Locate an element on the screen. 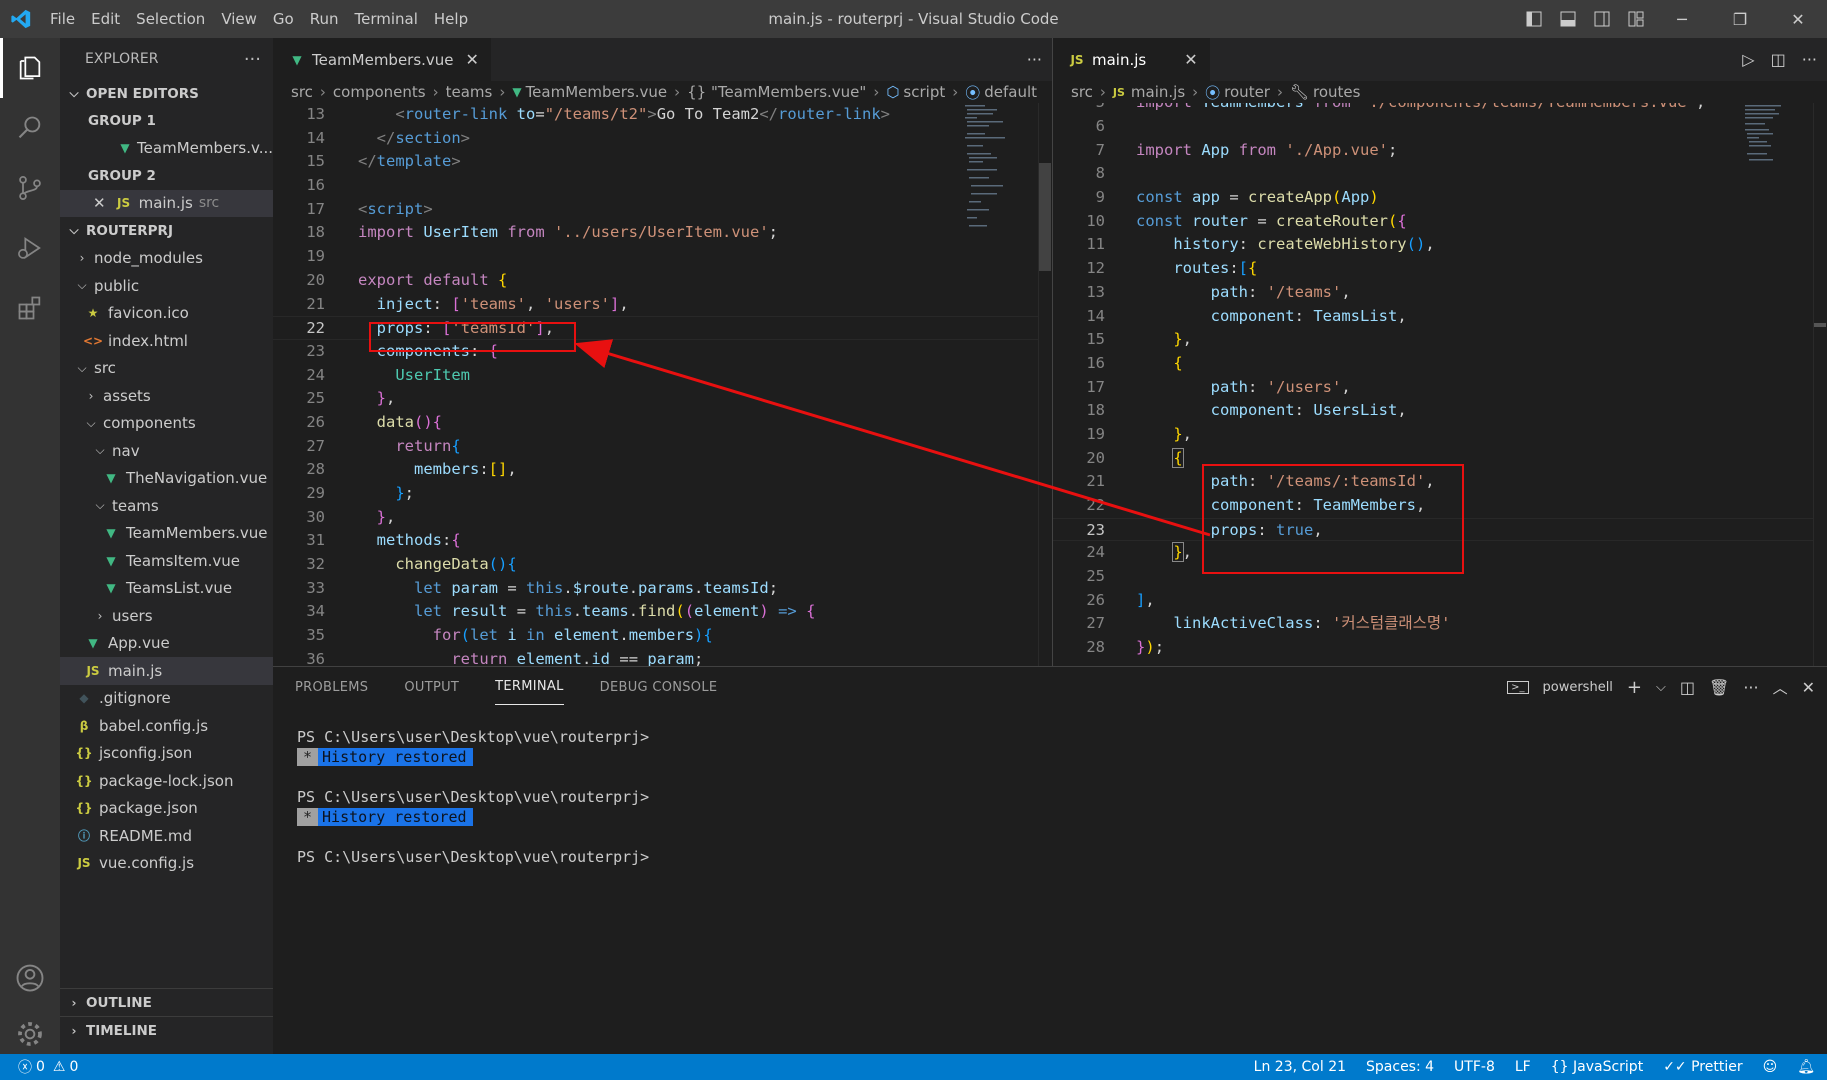  file-item: ▼ TeamsList.vue is located at coordinates (166, 589).